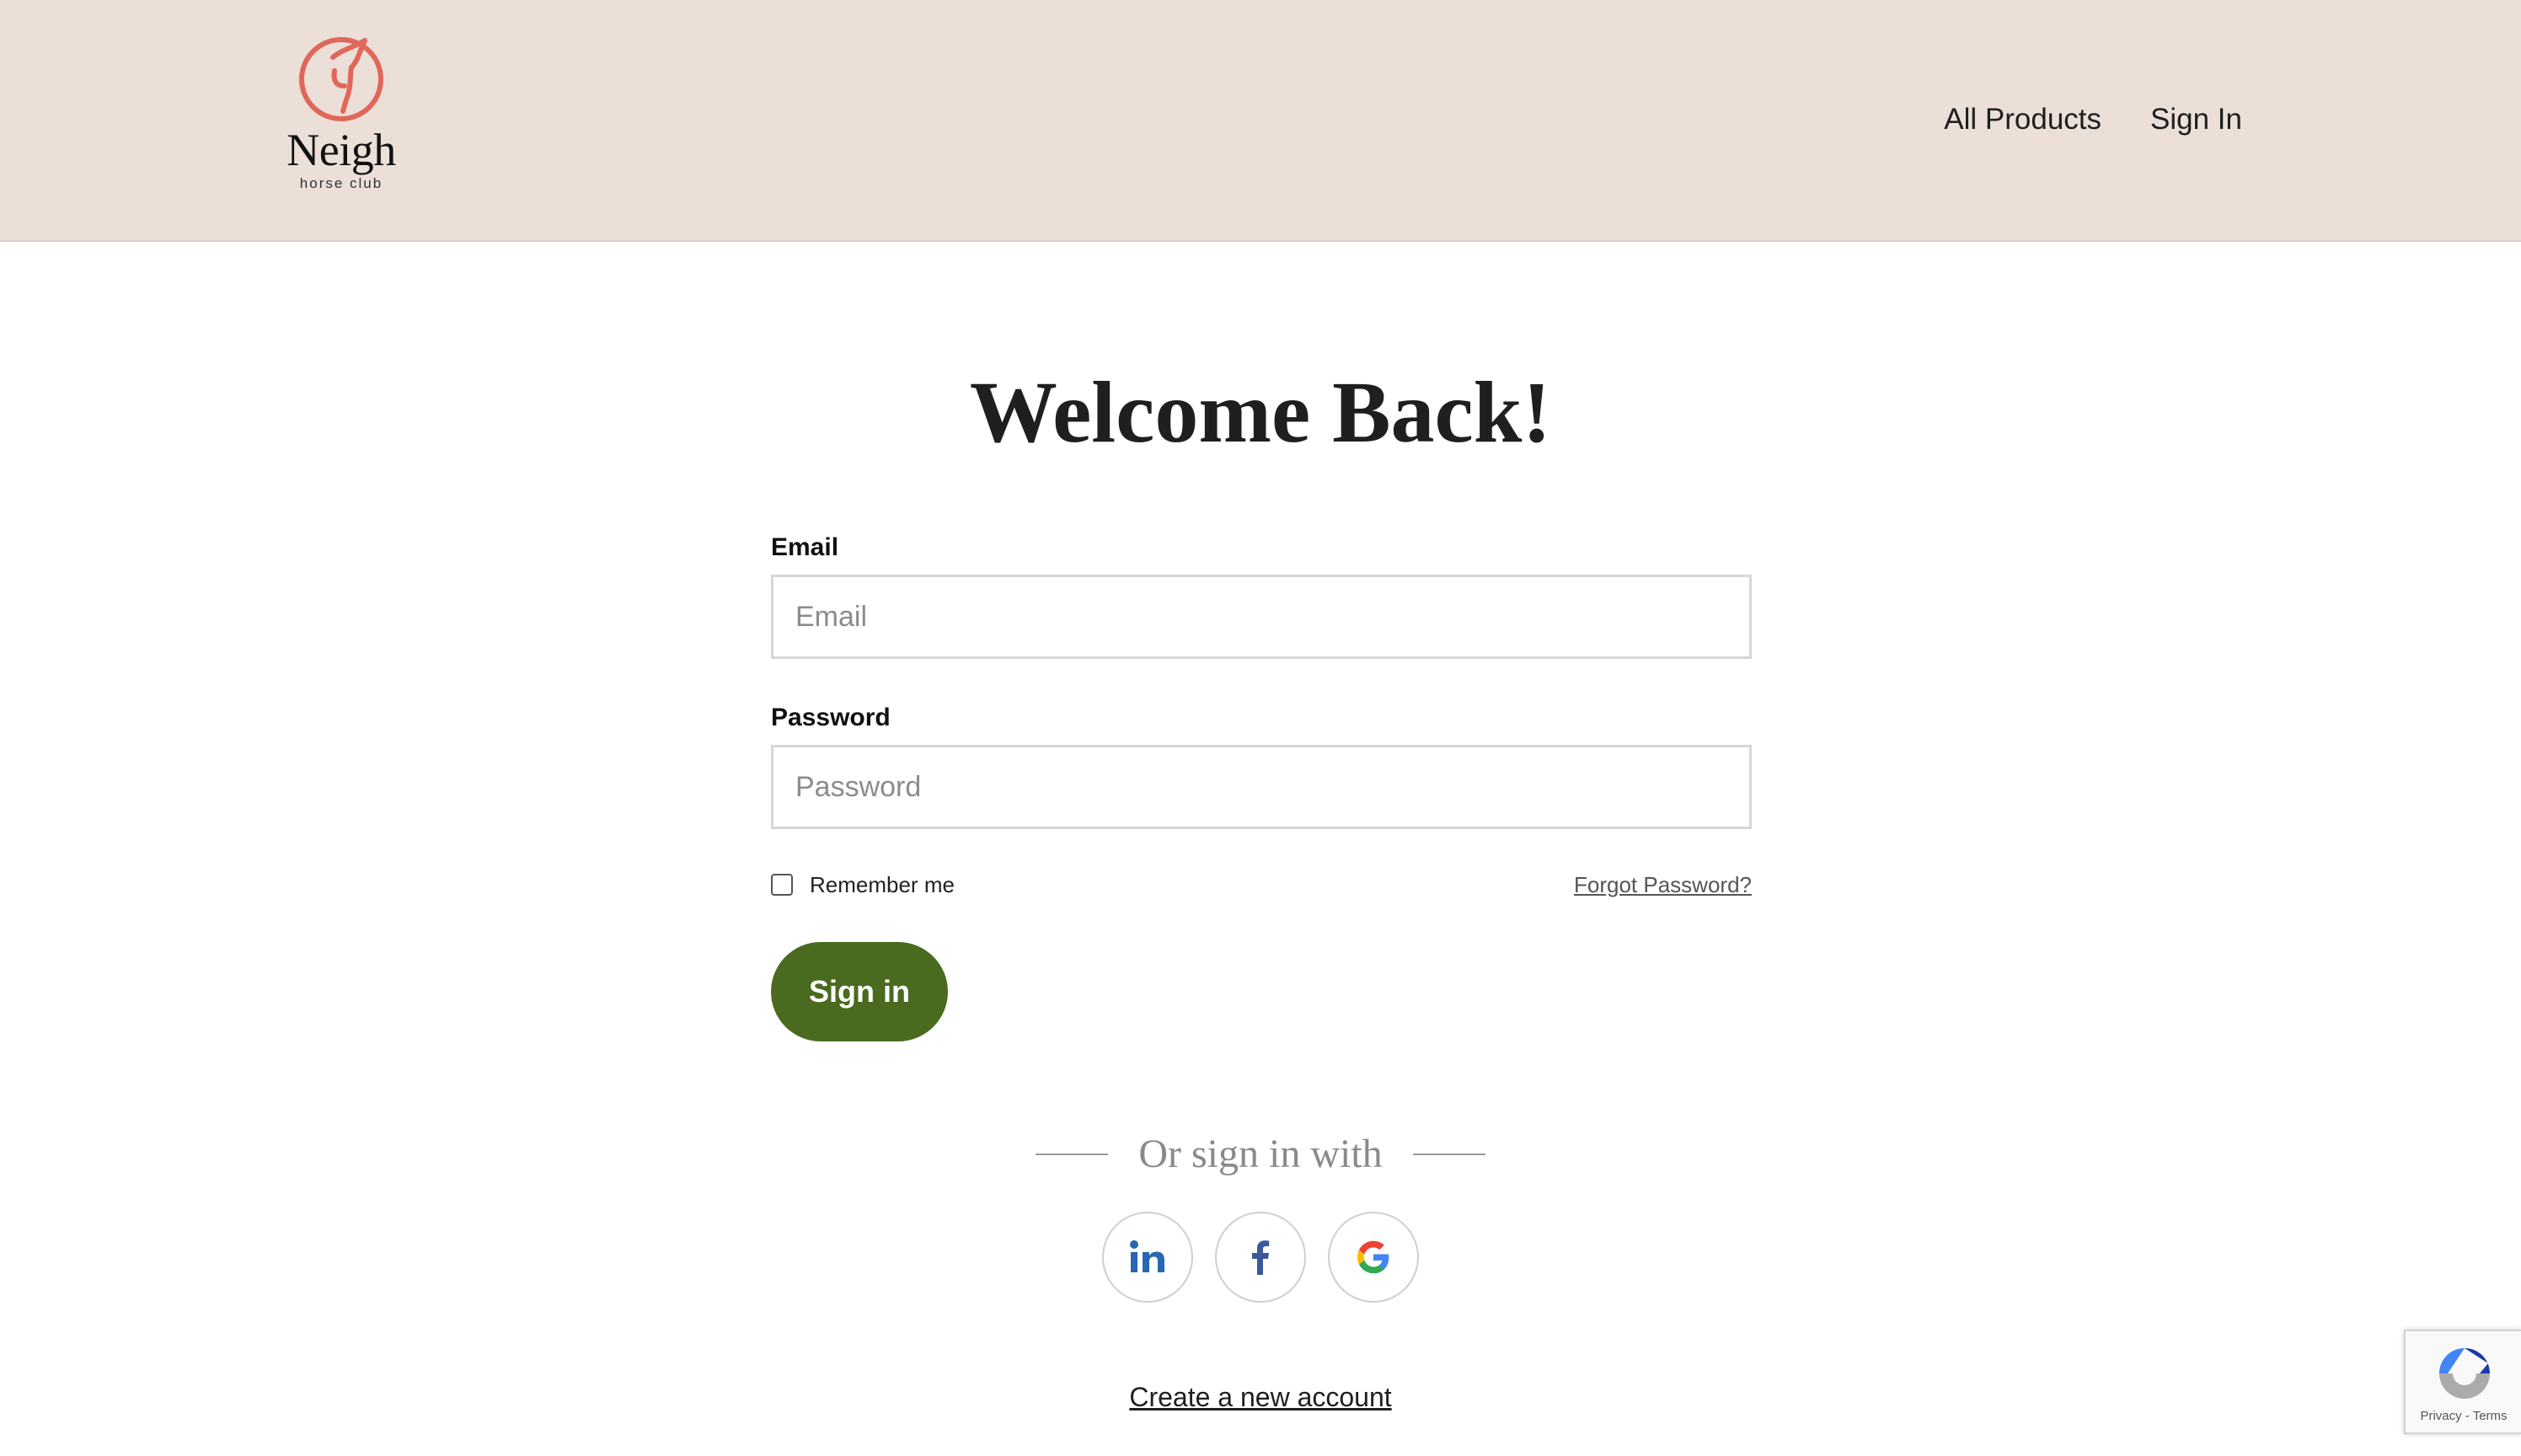 The width and height of the screenshot is (2521, 1456). I want to click on linkedin-sign-in-button, so click(1147, 1257).